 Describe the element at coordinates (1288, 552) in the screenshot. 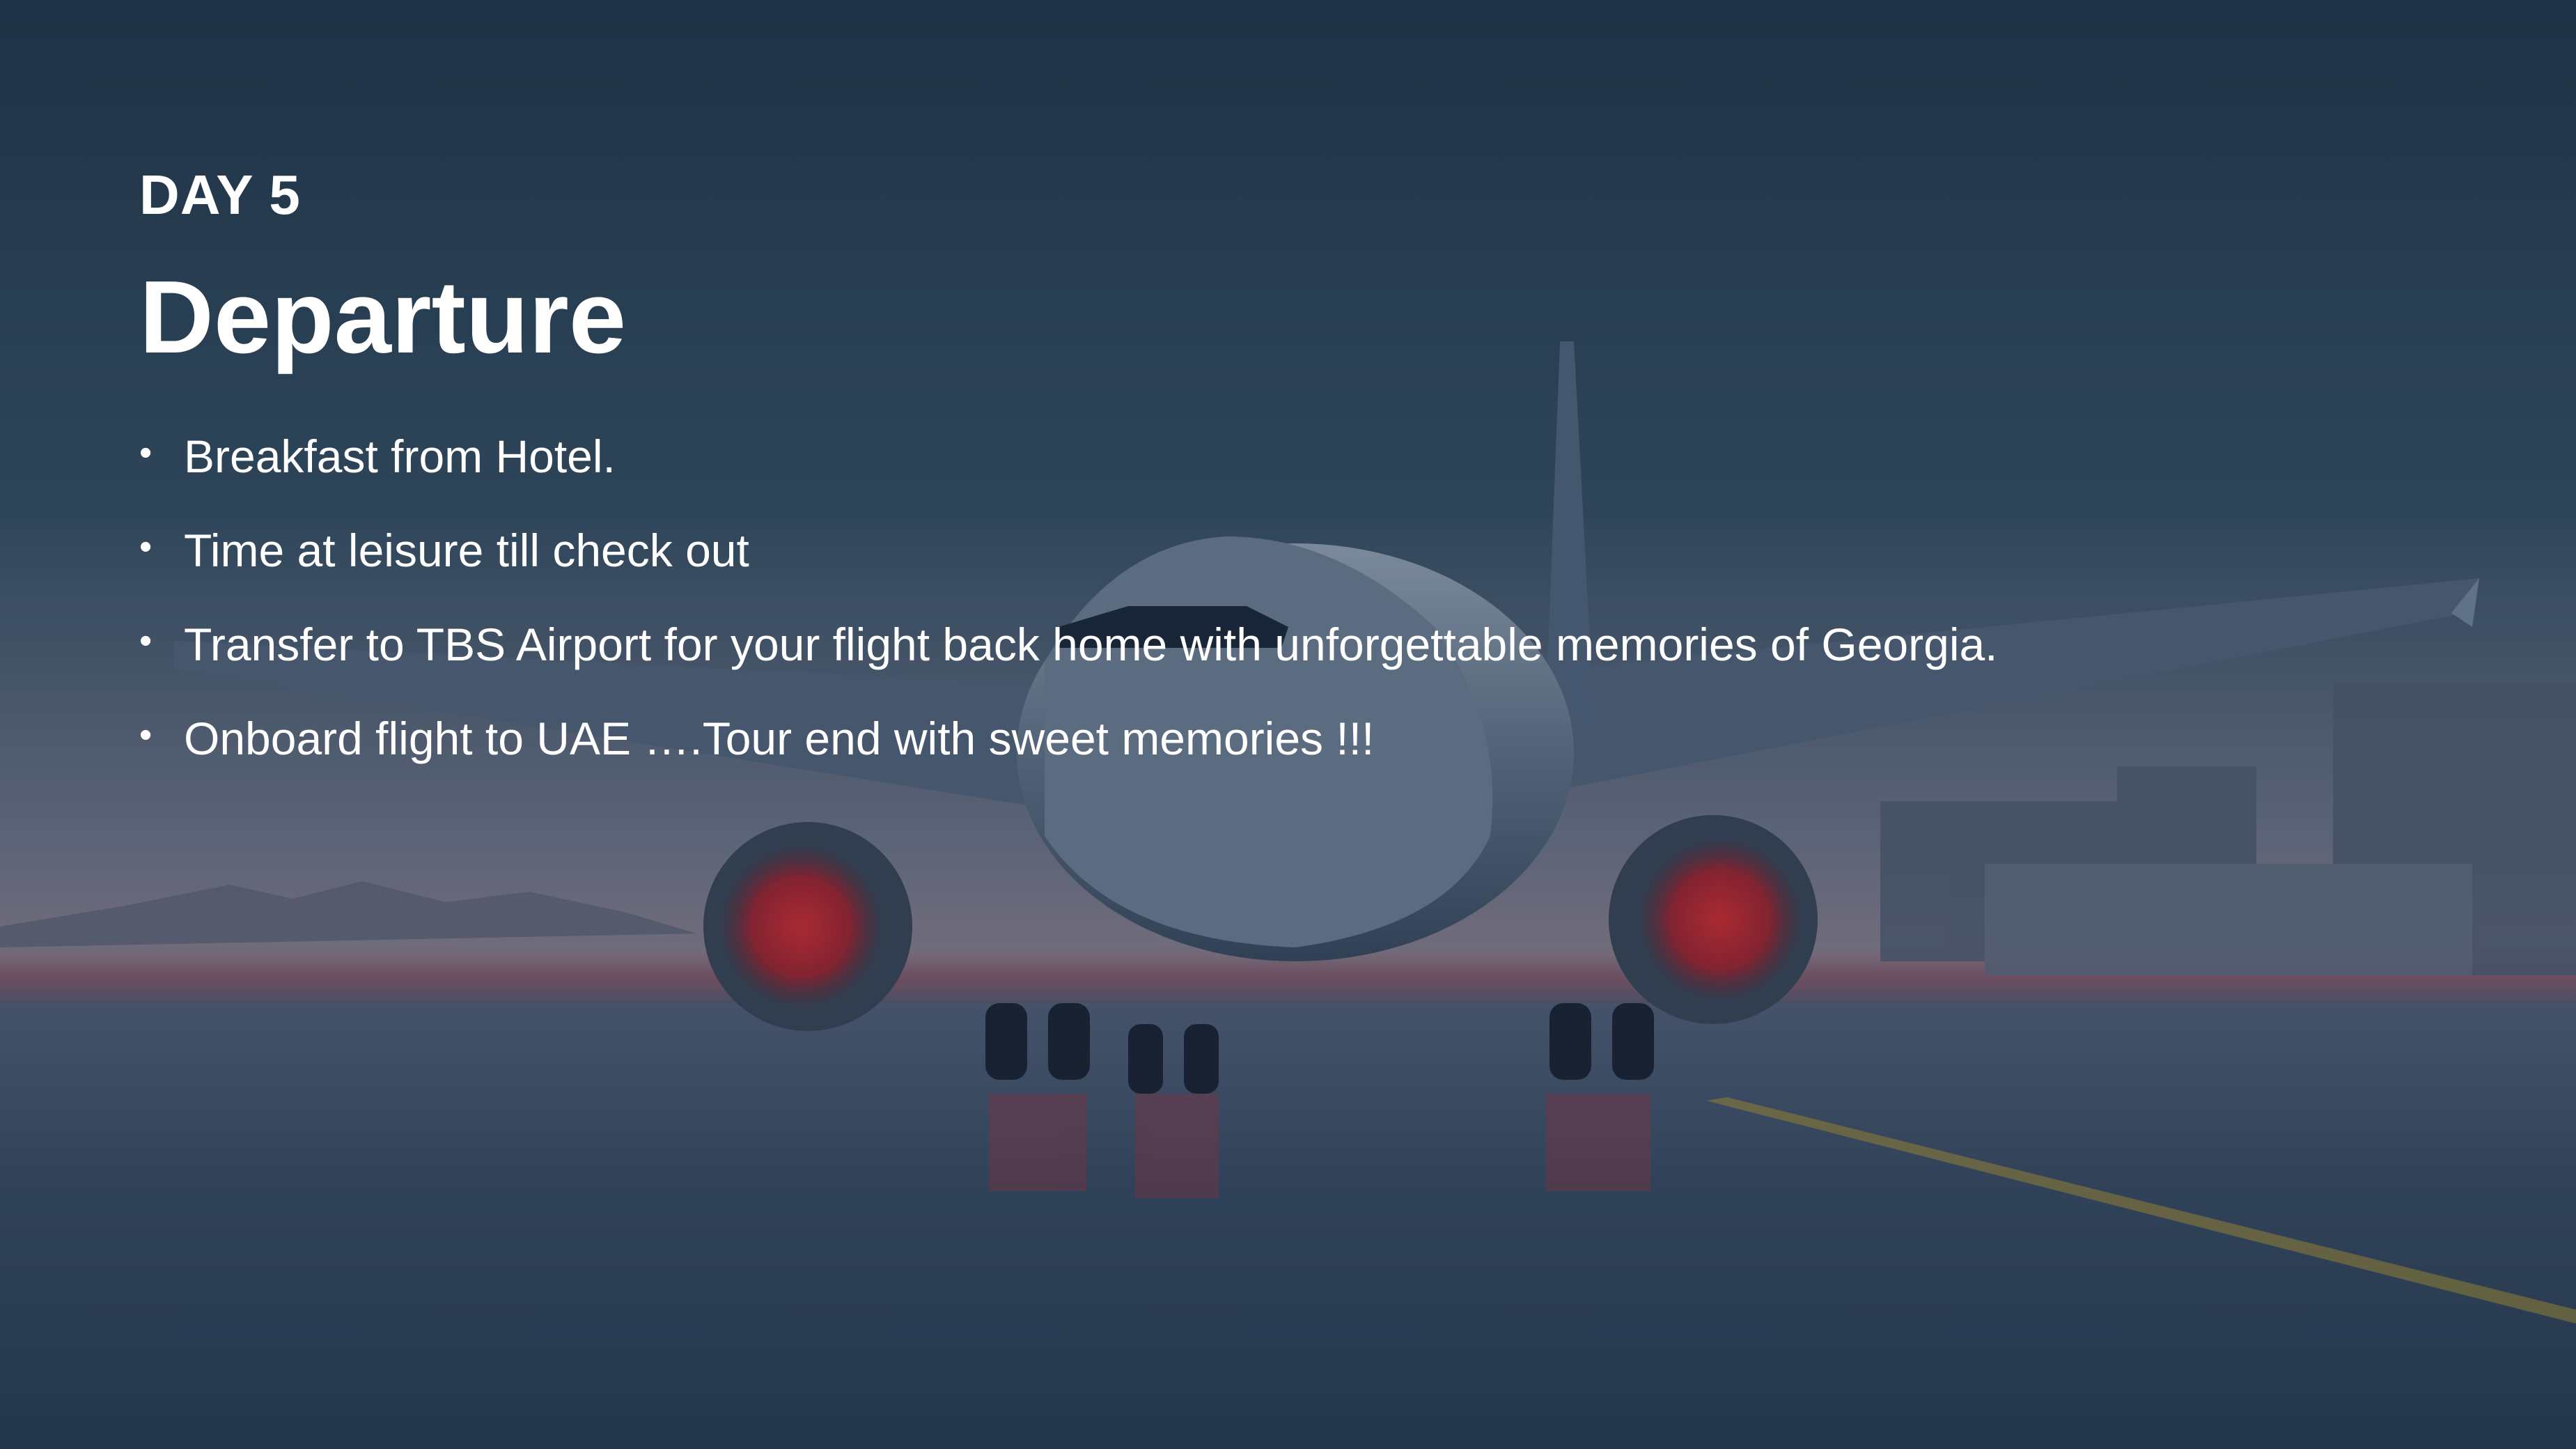

I see `bullet-item: • Time at leisure till check out` at that location.